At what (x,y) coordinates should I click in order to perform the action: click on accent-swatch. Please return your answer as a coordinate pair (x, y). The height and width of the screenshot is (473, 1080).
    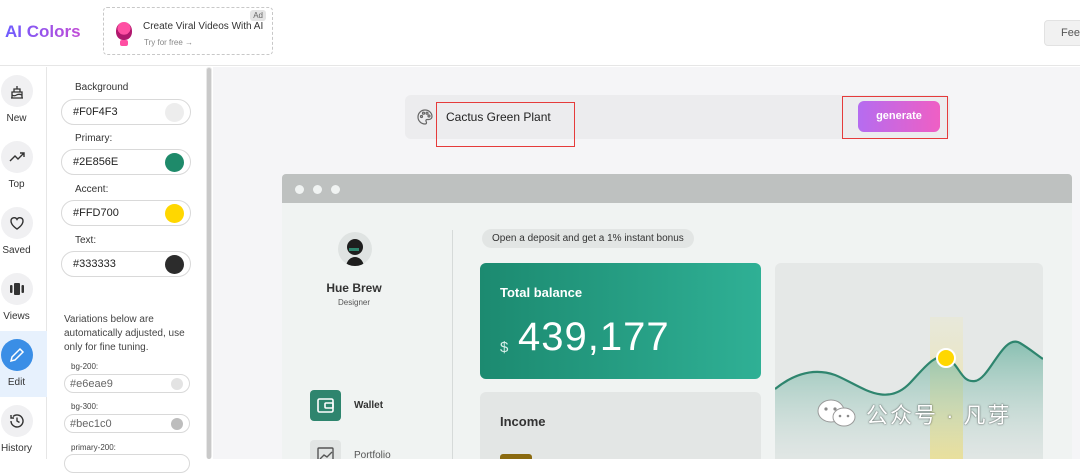
    Looking at the image, I should click on (174, 213).